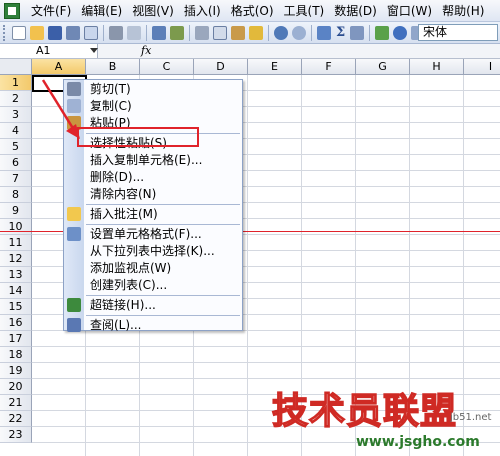 The height and width of the screenshot is (456, 500). What do you see at coordinates (256, 32) in the screenshot?
I see `format-painter-icon` at bounding box center [256, 32].